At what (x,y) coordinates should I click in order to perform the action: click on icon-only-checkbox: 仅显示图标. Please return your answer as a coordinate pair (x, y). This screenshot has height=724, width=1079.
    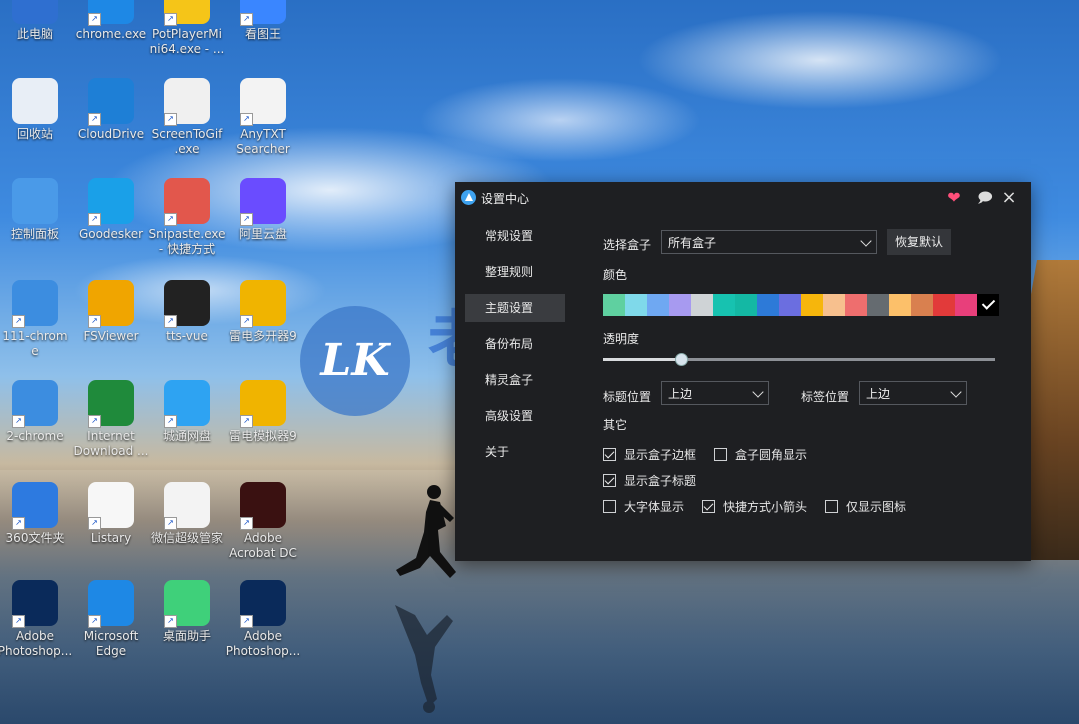
    Looking at the image, I should click on (865, 506).